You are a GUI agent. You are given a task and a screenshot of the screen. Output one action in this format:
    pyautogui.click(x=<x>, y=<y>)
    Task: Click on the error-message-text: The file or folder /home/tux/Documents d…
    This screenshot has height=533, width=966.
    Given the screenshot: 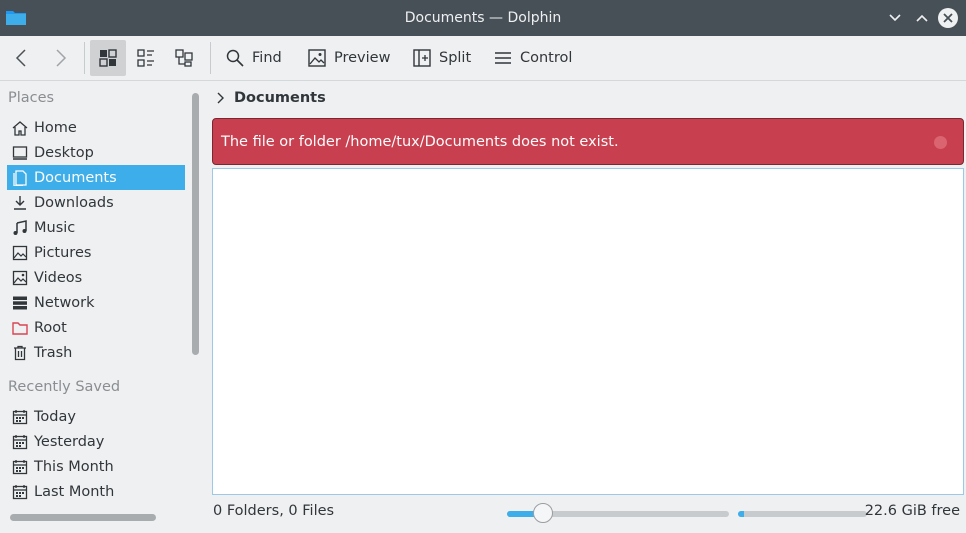 What is the action you would take?
    pyautogui.click(x=420, y=142)
    